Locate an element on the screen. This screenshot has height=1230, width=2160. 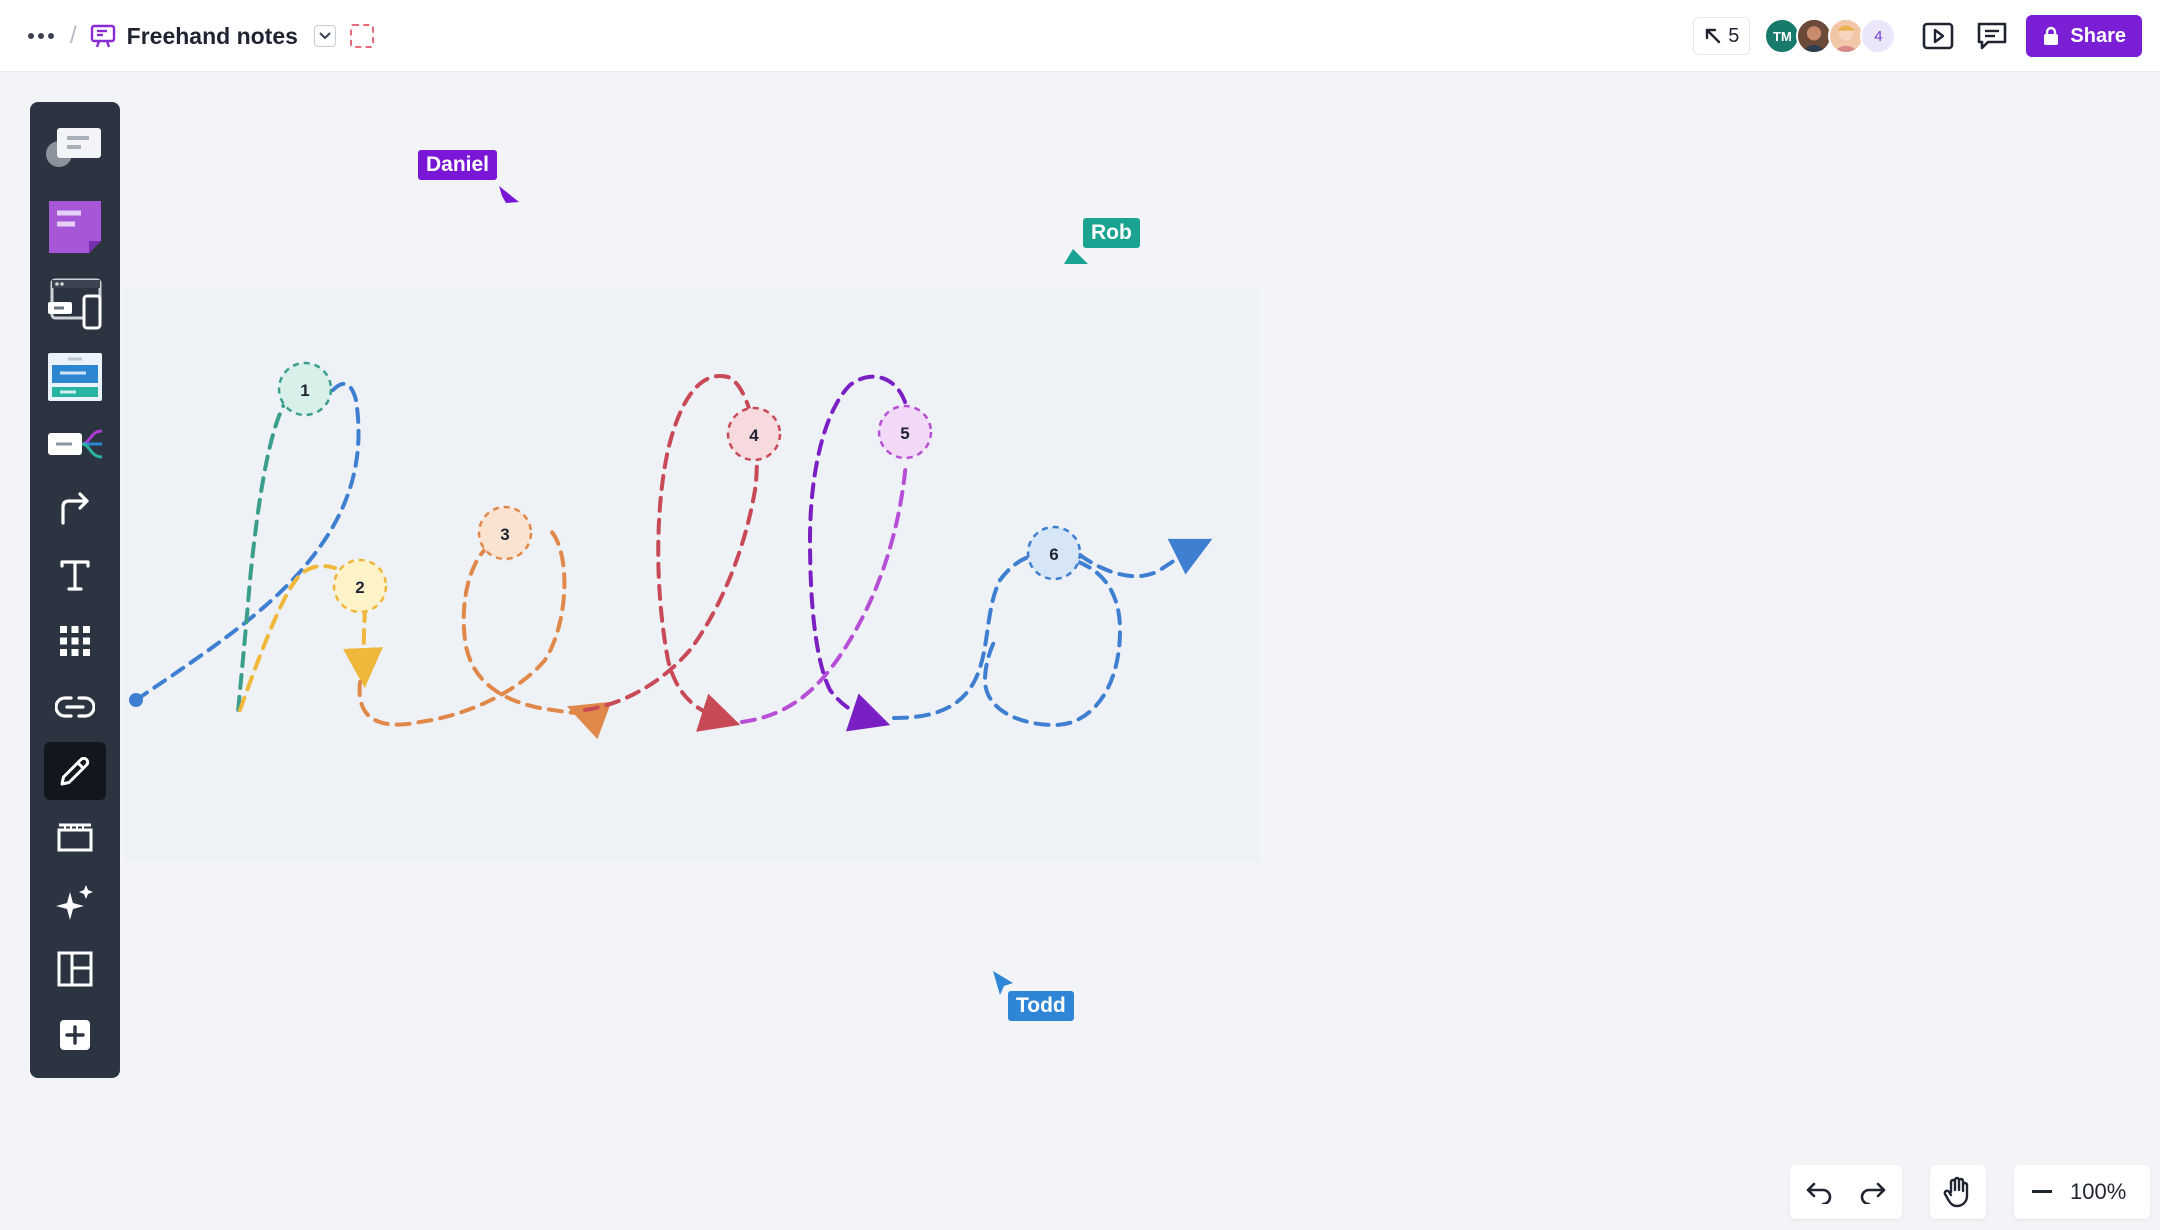
stroke-start-dot is located at coordinates (136, 700).